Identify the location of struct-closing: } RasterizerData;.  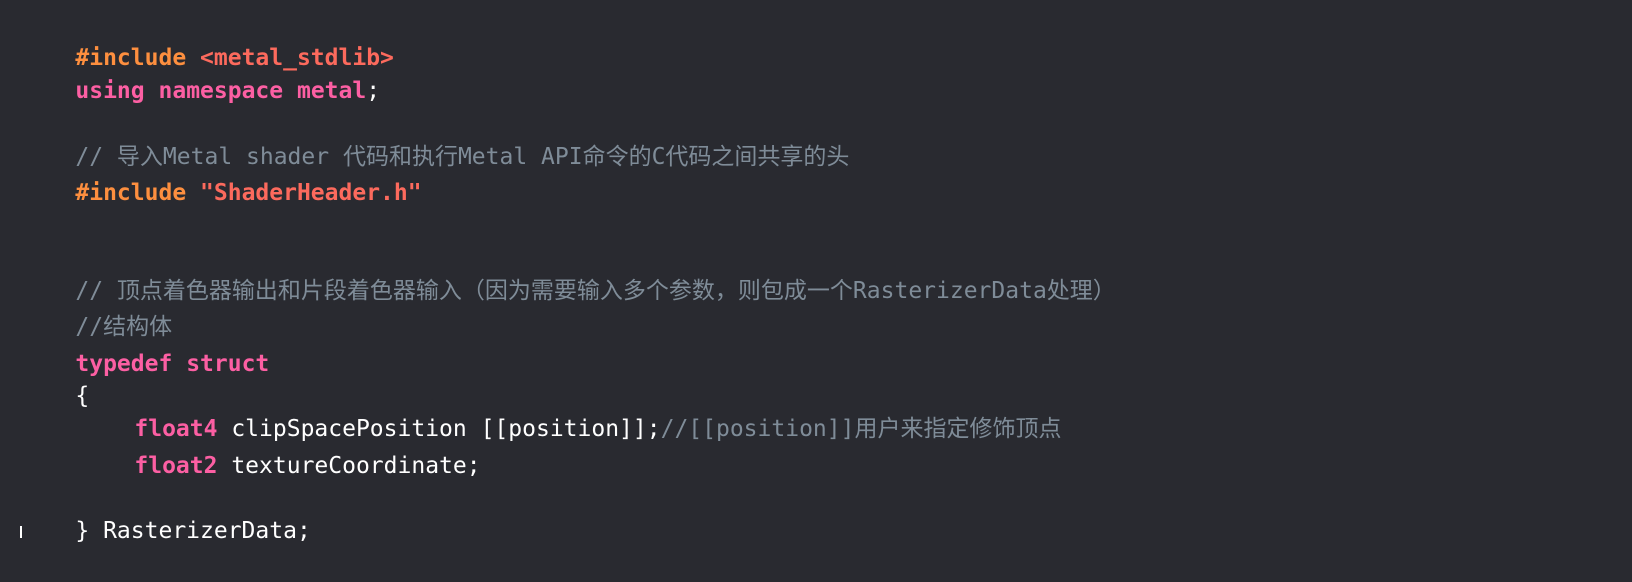
(193, 531).